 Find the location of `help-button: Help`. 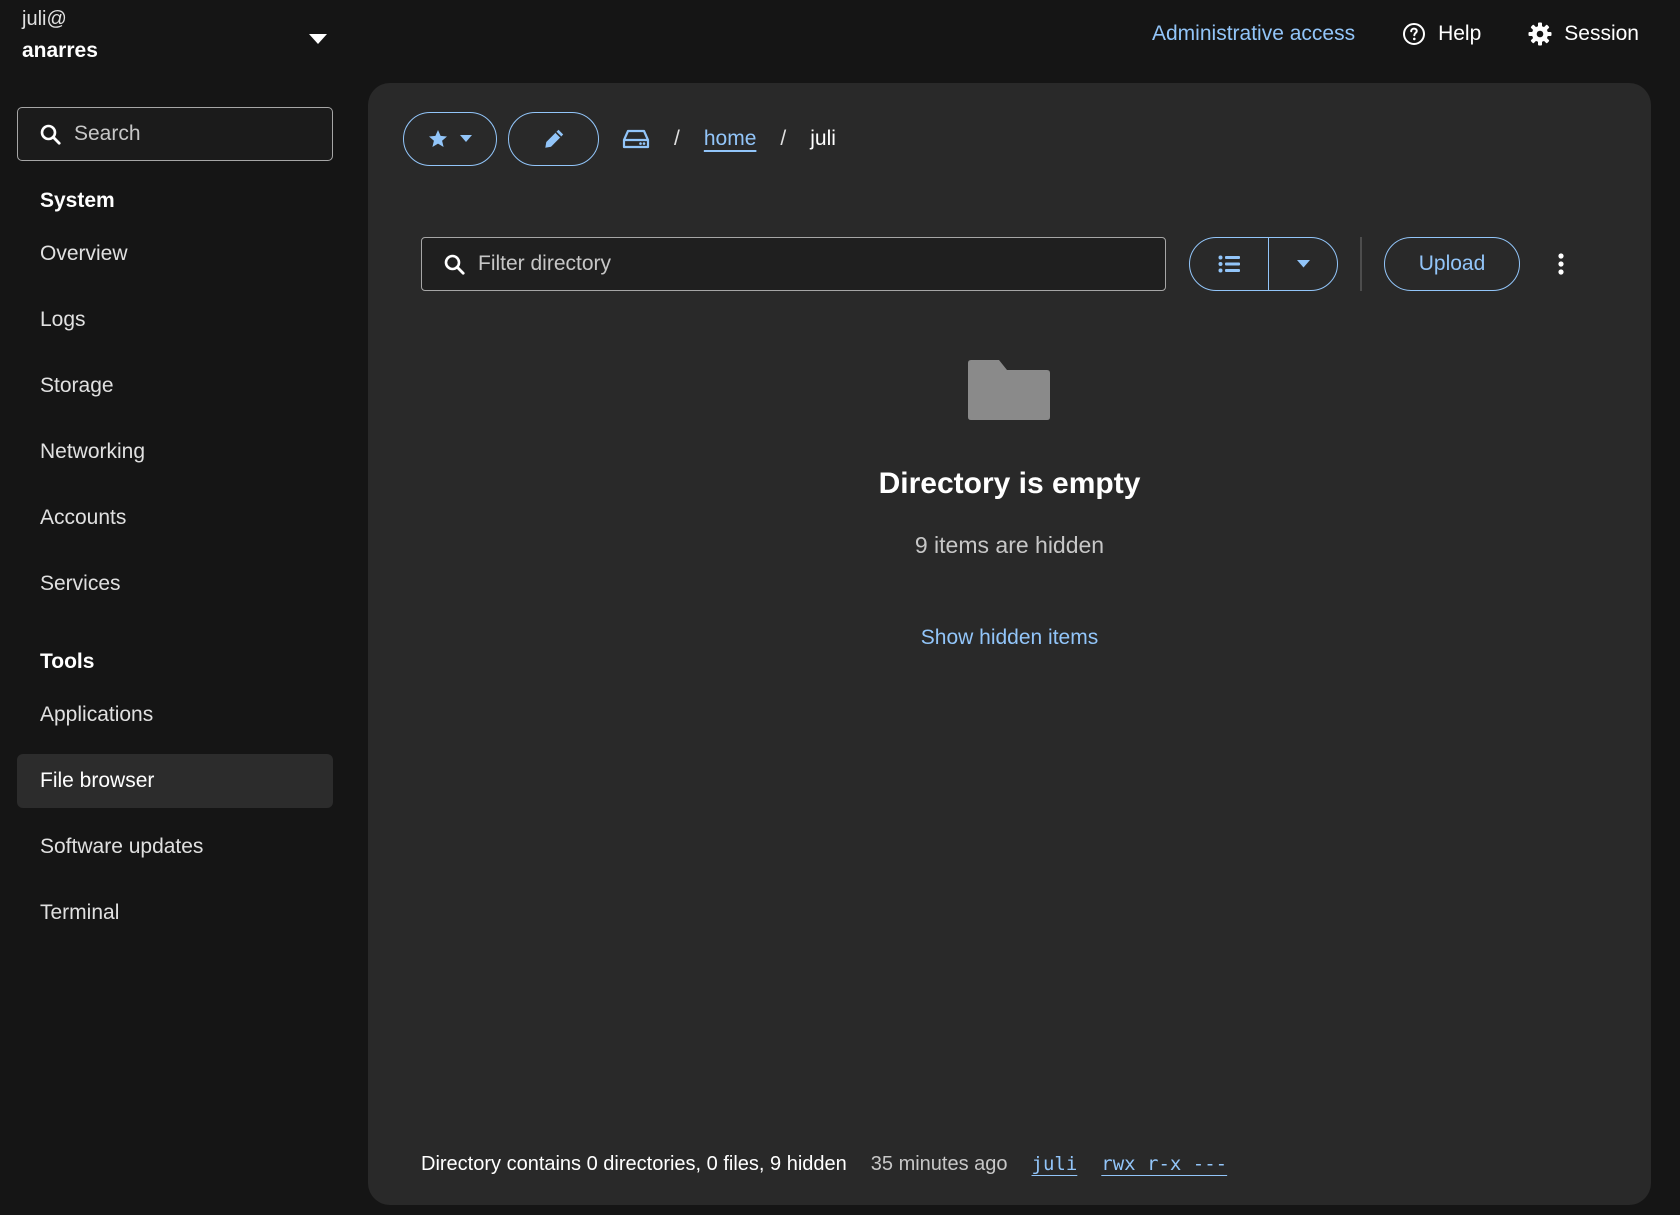

help-button: Help is located at coordinates (1441, 34).